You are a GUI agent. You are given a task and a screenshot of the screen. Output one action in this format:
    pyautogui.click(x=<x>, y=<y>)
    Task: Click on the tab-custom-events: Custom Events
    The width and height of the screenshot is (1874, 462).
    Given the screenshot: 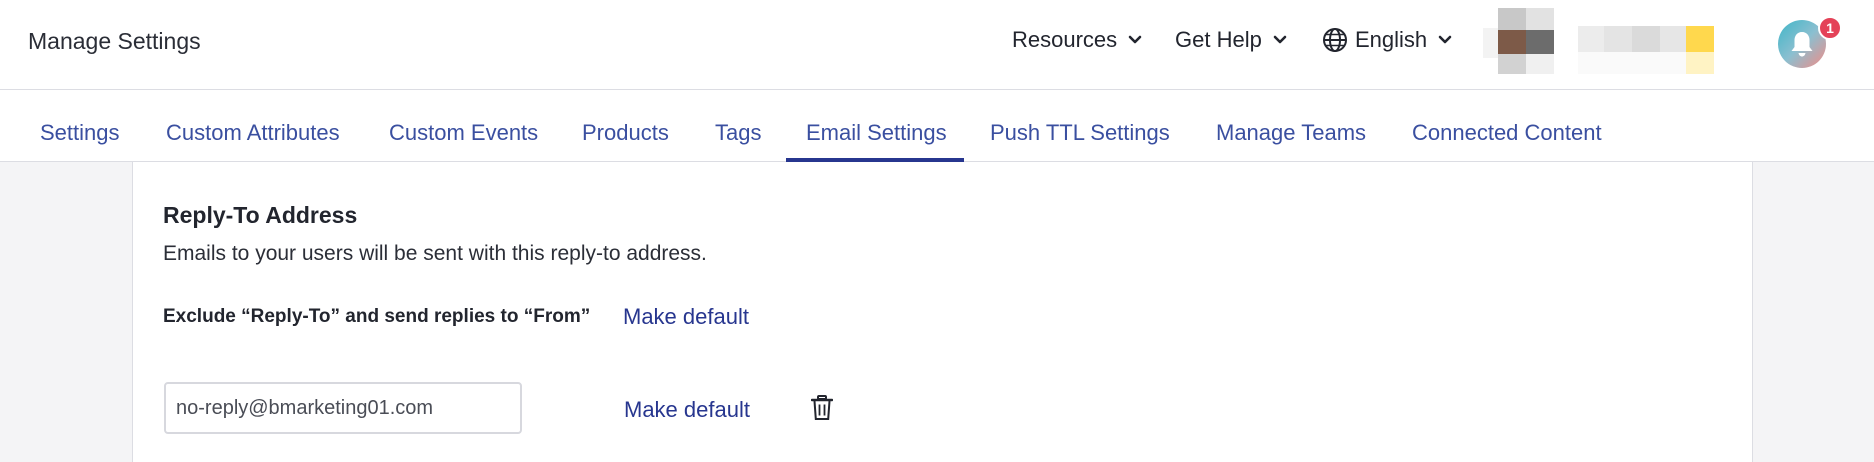 What is the action you would take?
    pyautogui.click(x=463, y=133)
    